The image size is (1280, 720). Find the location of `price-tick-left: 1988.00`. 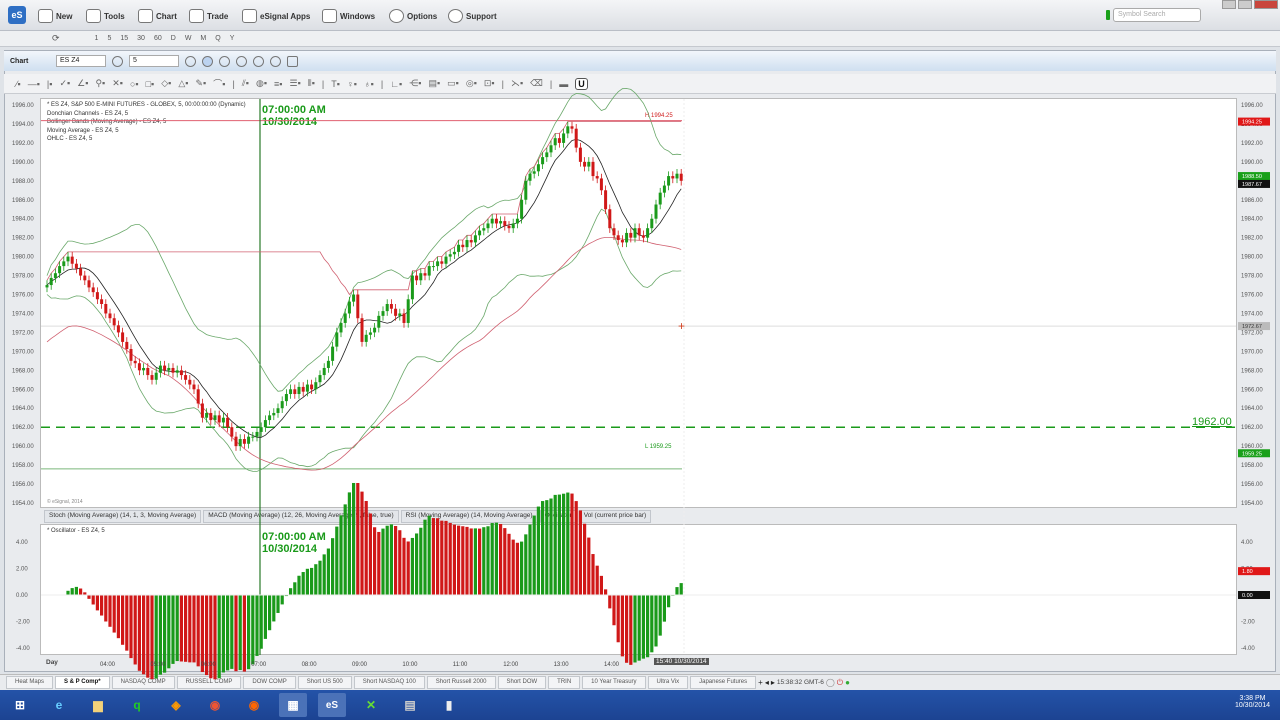

price-tick-left: 1988.00 is located at coordinates (23, 182).